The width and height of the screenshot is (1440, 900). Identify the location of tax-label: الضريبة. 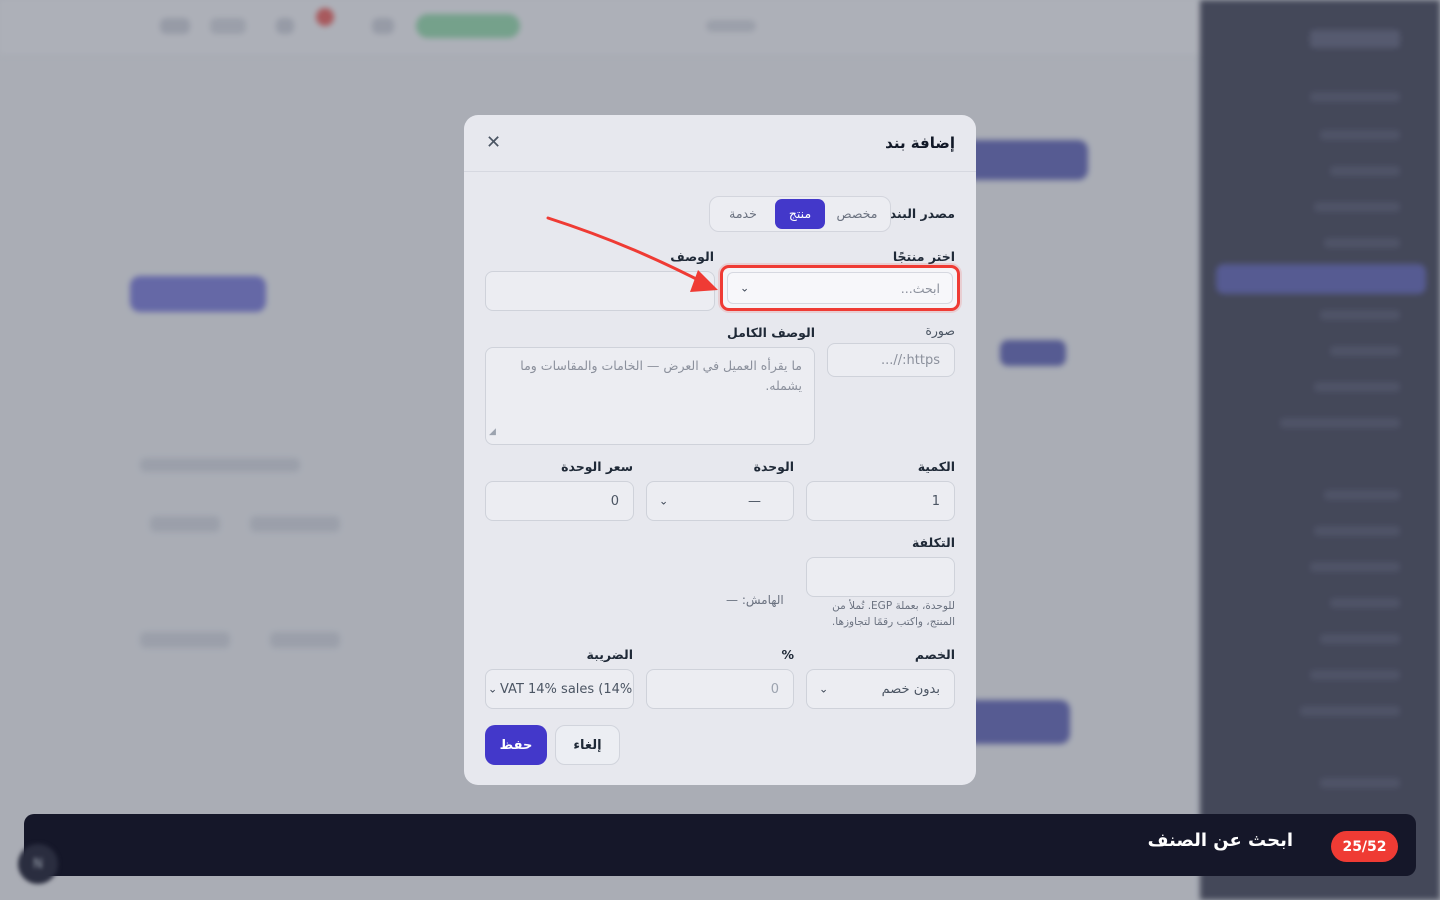
(609, 654).